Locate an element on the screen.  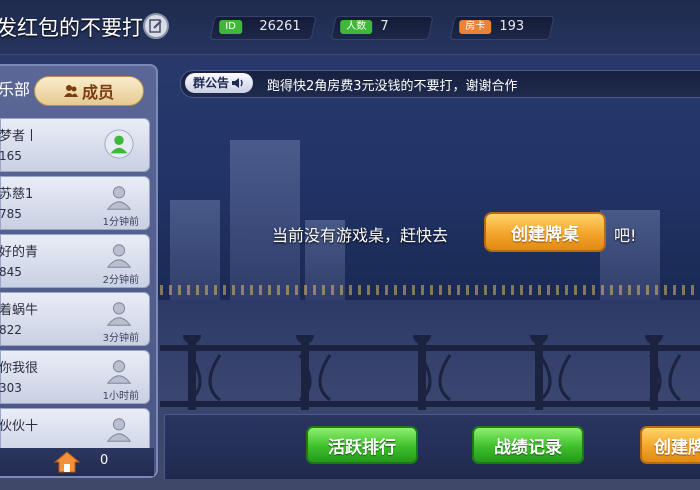
member-count-value: 7 is located at coordinates (384, 26).